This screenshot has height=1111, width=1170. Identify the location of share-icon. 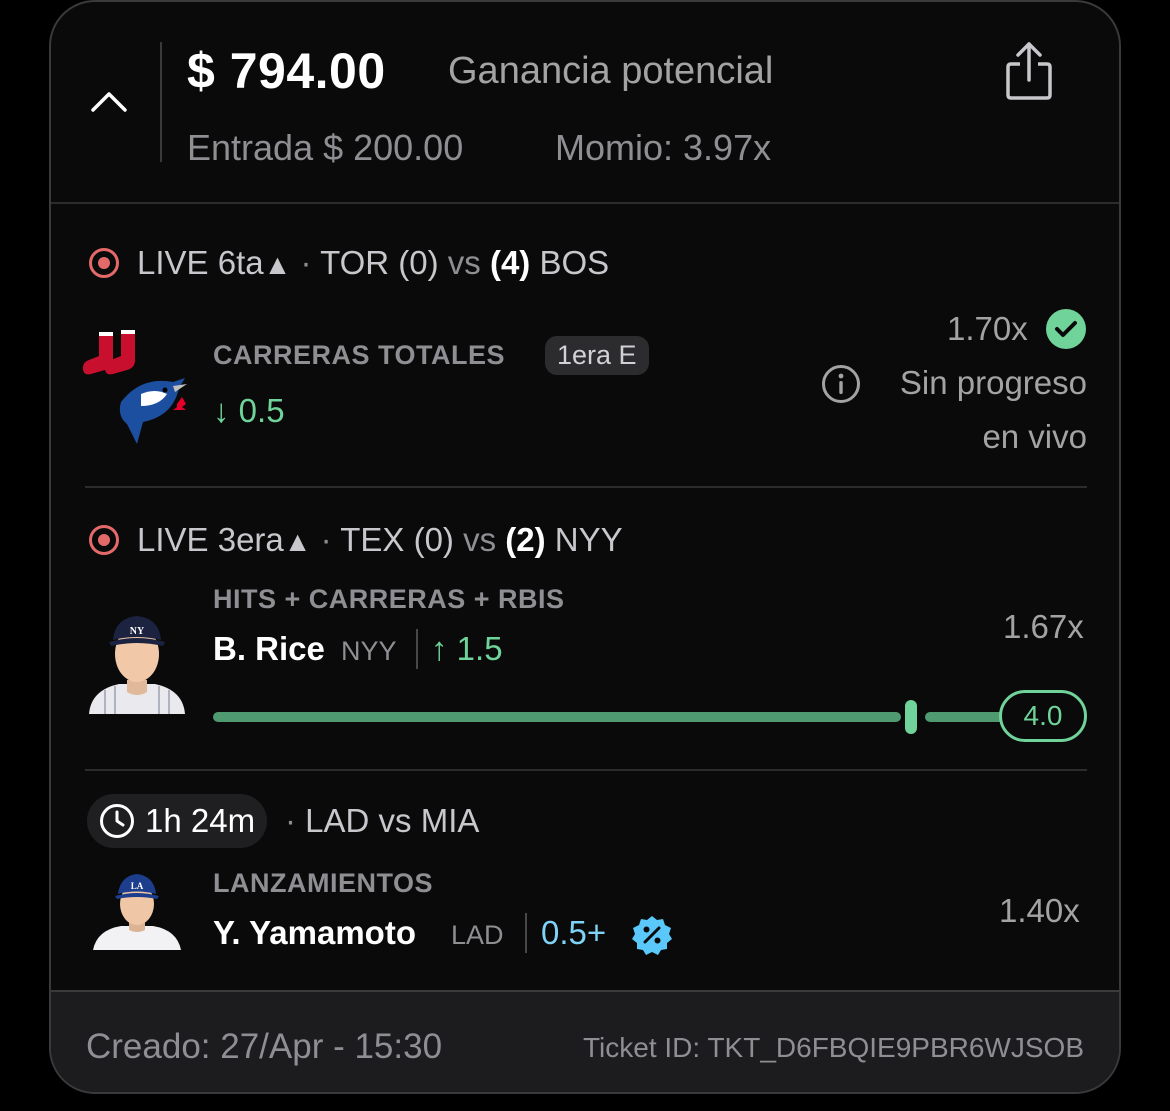
(1029, 71).